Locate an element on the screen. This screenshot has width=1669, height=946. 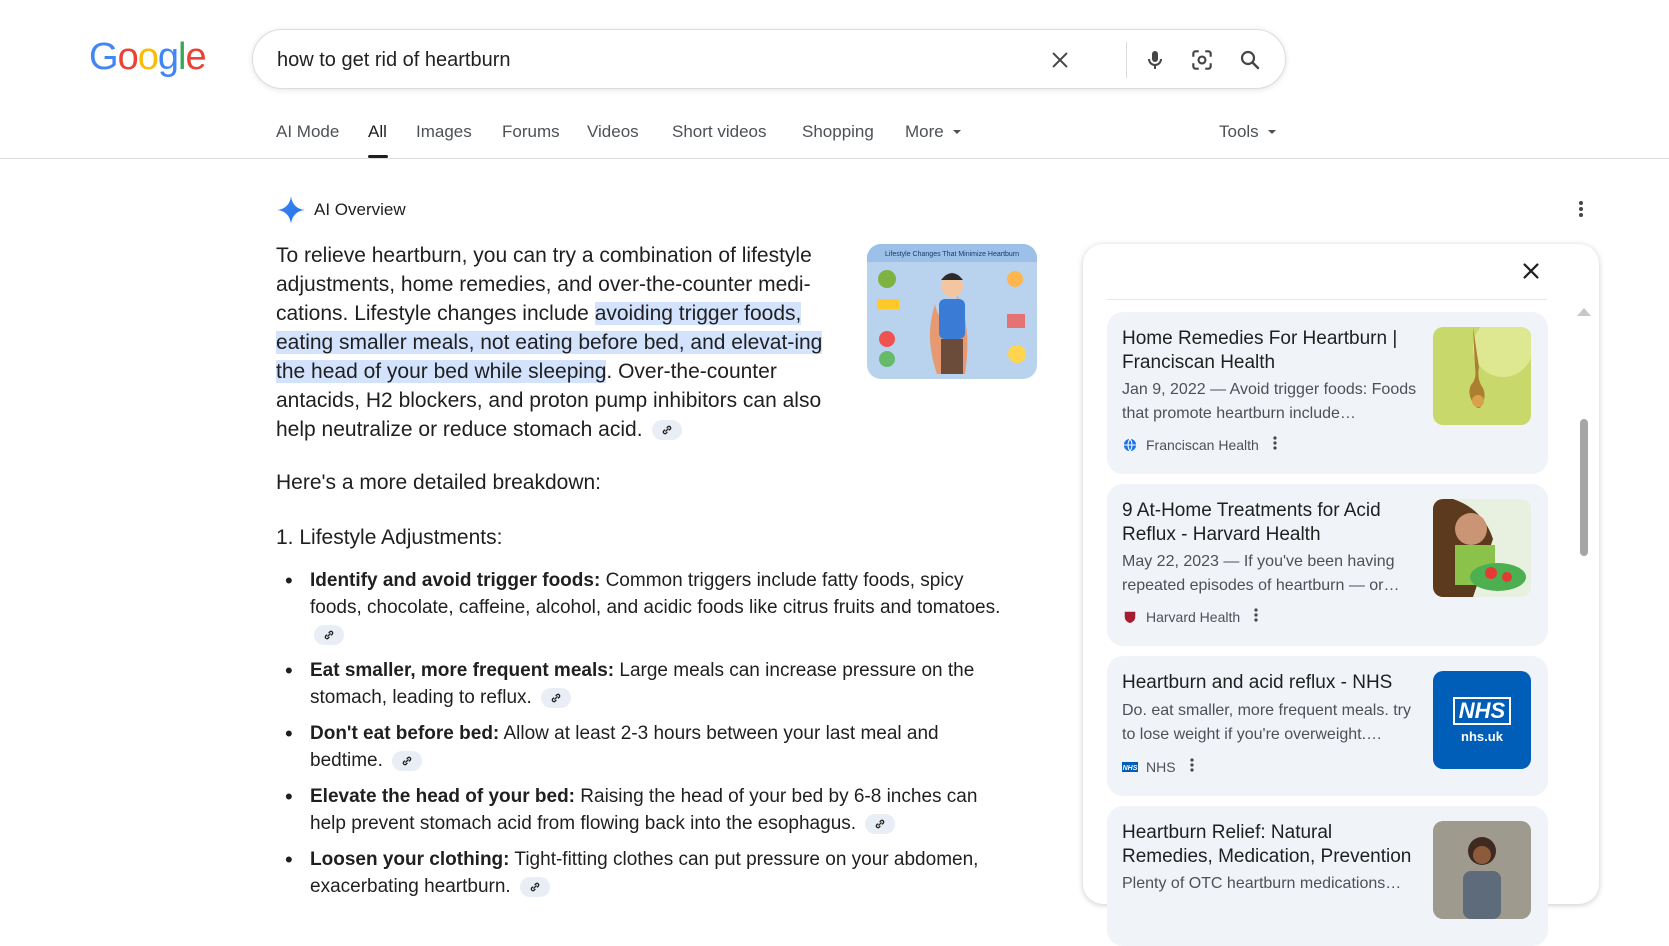
close-icon is located at coordinates (1531, 273).